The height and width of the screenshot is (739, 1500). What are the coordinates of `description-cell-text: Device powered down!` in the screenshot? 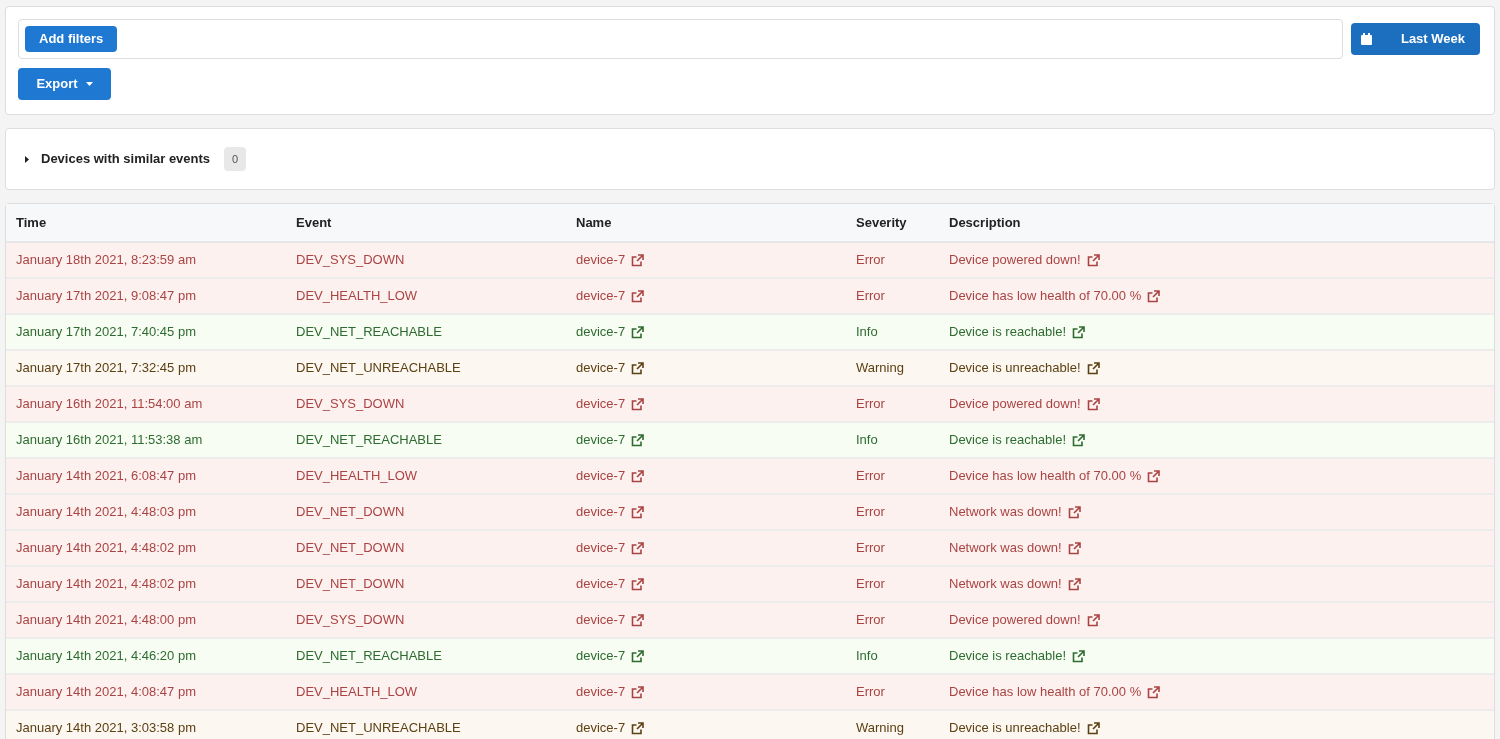 It's located at (1015, 404).